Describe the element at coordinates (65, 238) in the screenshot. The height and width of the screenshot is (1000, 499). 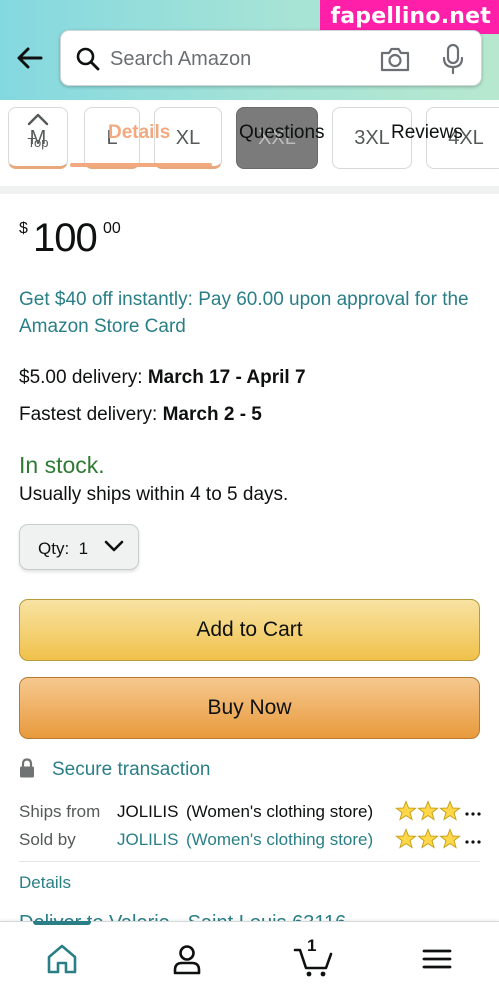
I see `price-whole: 100` at that location.